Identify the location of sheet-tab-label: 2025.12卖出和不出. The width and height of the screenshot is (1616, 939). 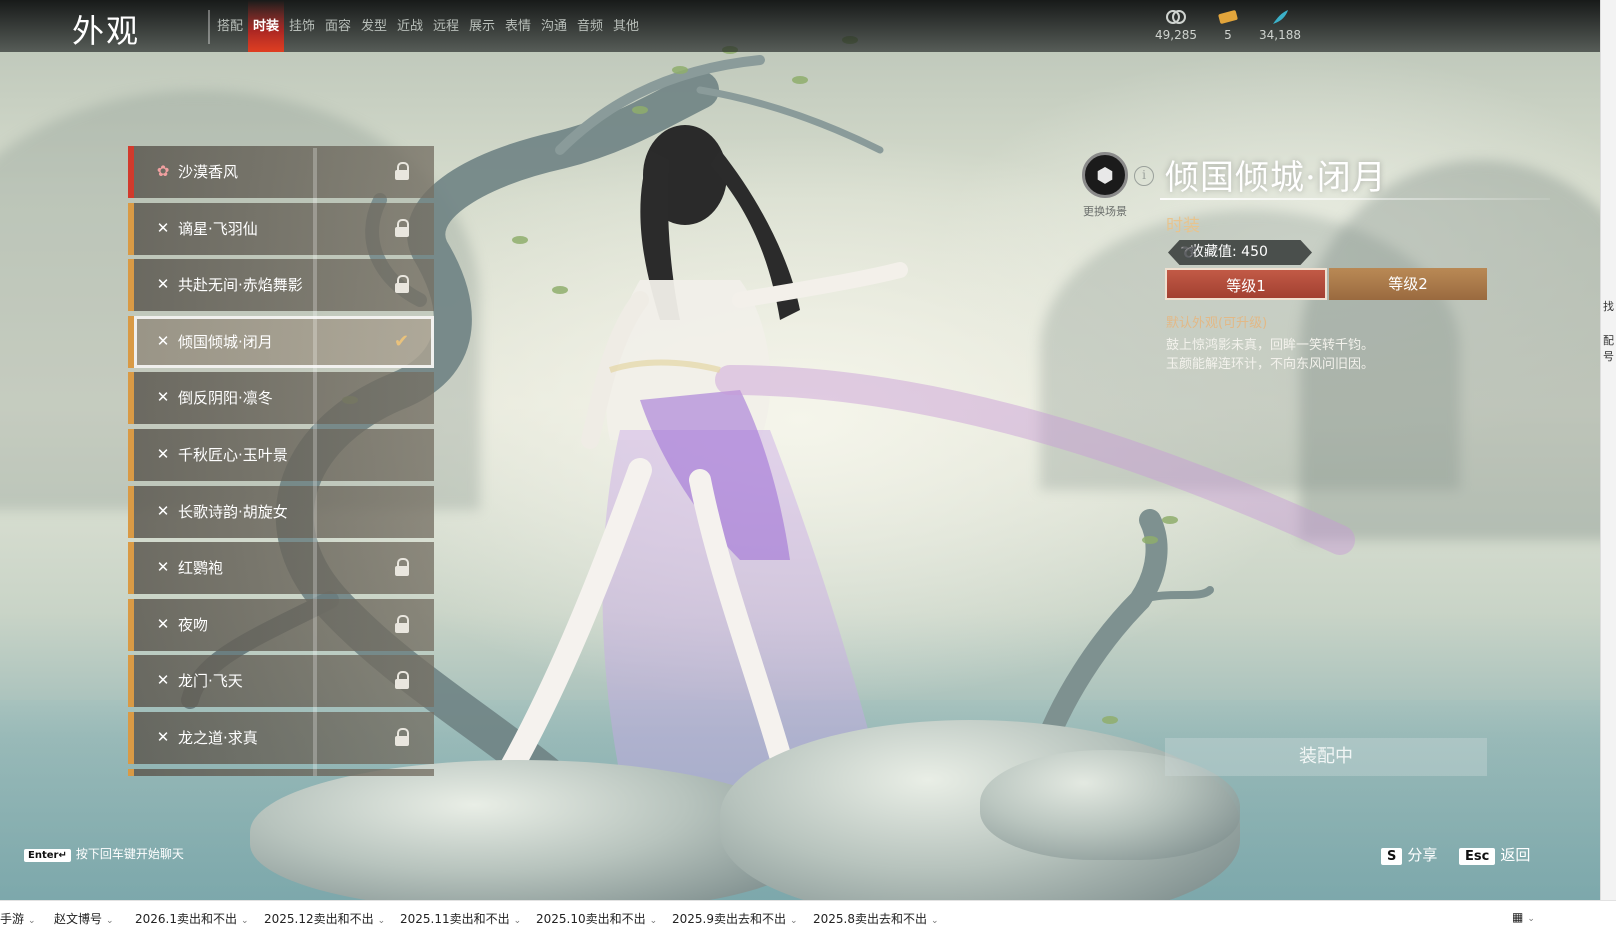
(319, 919).